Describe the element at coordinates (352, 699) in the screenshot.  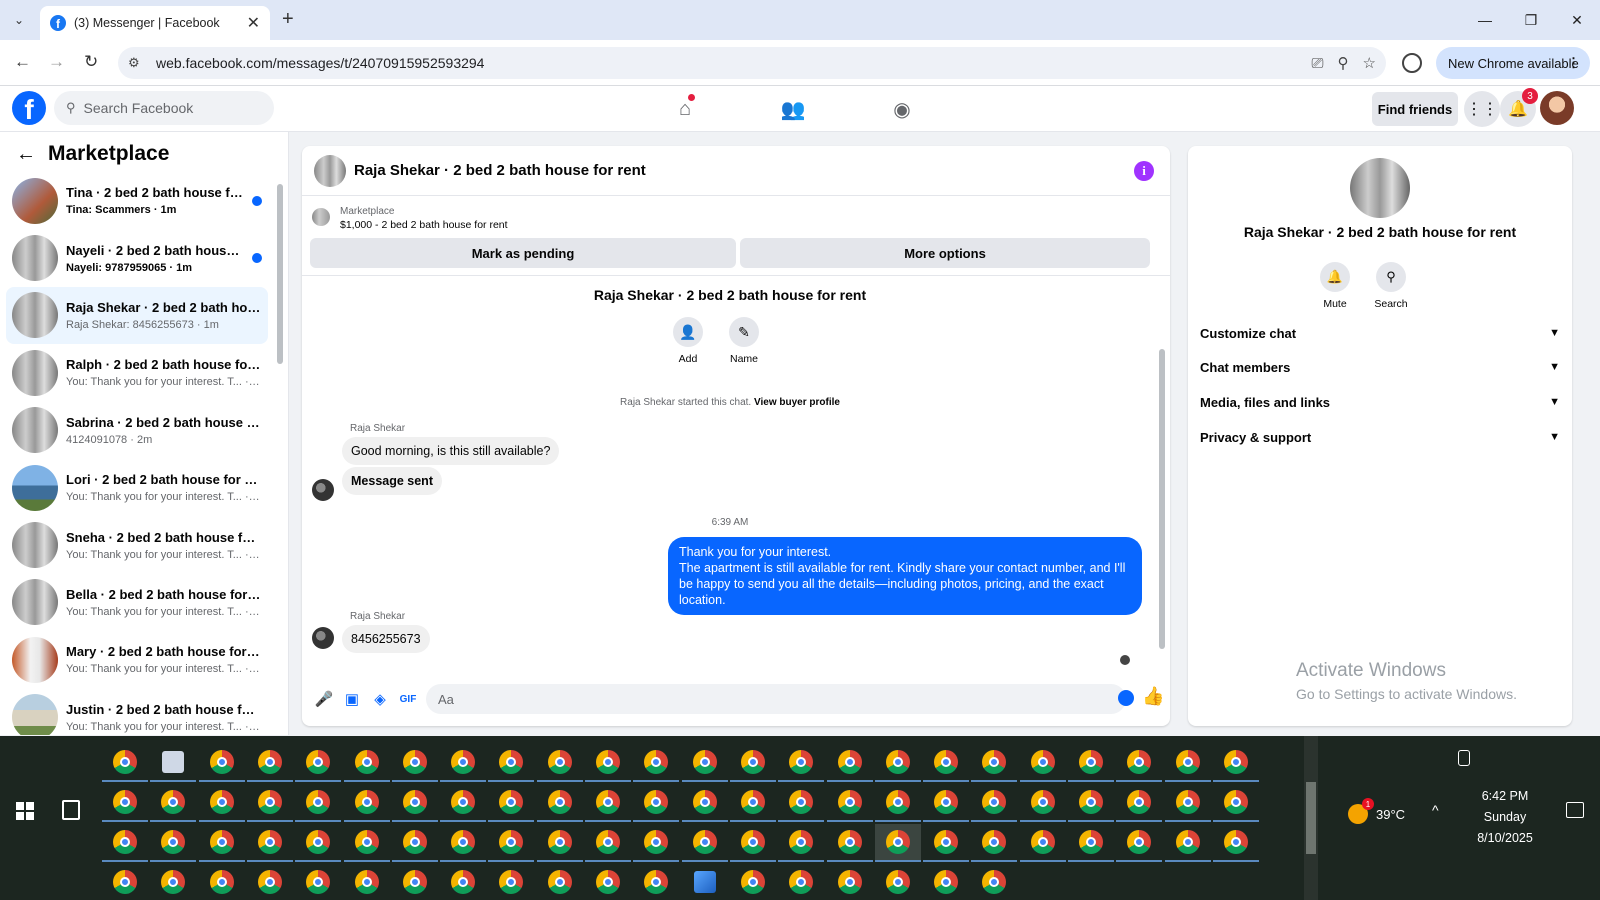
I see `photo-attach-icon: ▣` at that location.